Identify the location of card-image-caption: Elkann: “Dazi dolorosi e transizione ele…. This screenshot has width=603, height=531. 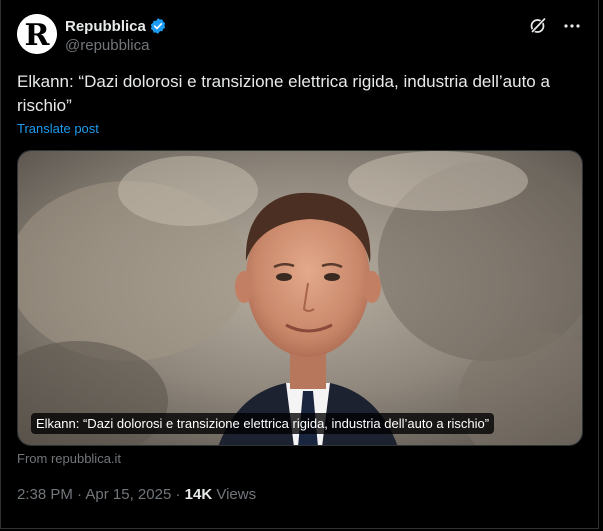
(263, 423).